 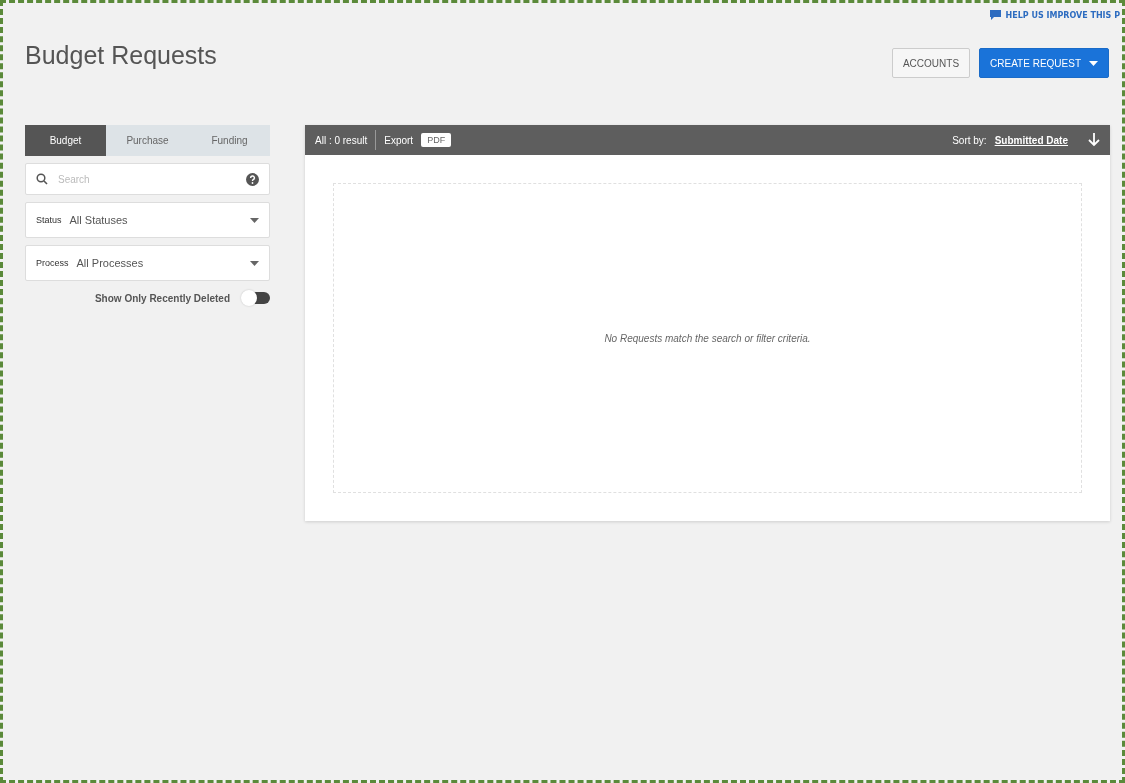 What do you see at coordinates (399, 140) in the screenshot?
I see `export-label: Export` at bounding box center [399, 140].